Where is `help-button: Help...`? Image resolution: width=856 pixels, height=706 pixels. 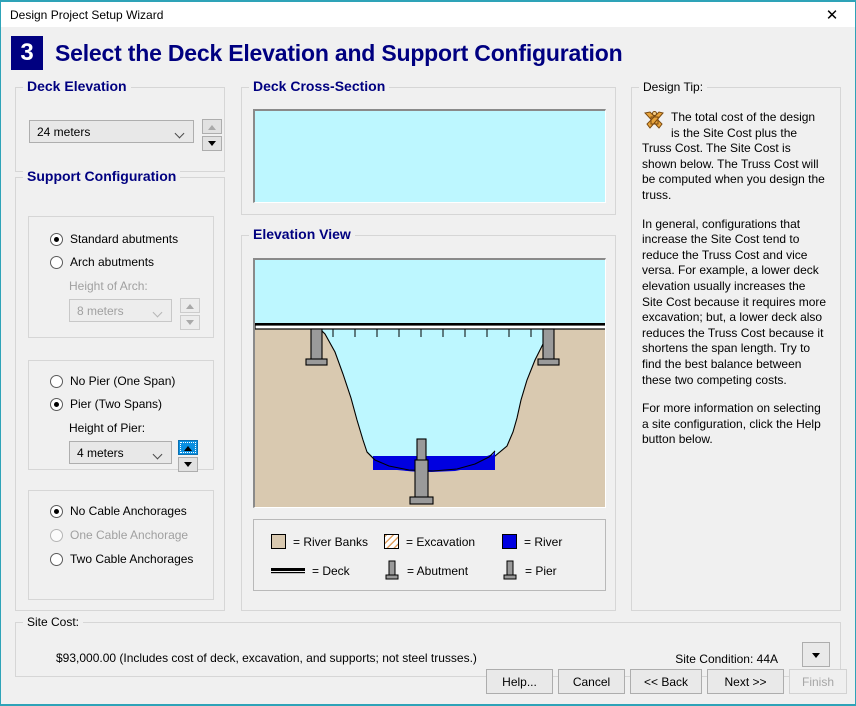 help-button: Help... is located at coordinates (519, 681).